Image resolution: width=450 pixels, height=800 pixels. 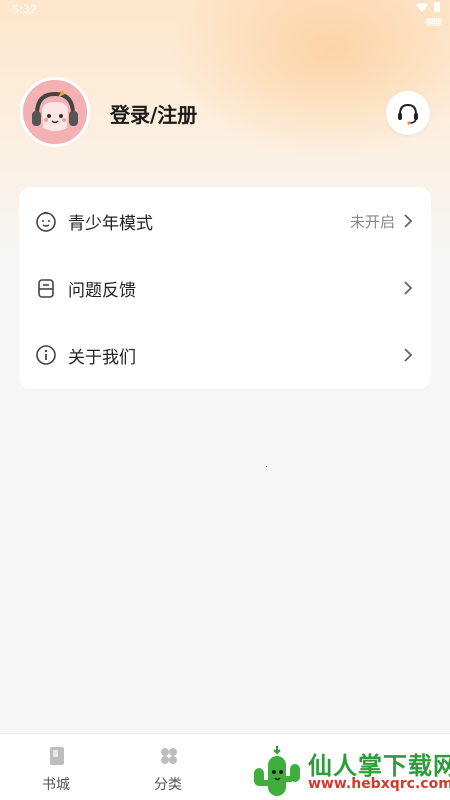 I want to click on headset-icon, so click(x=408, y=114).